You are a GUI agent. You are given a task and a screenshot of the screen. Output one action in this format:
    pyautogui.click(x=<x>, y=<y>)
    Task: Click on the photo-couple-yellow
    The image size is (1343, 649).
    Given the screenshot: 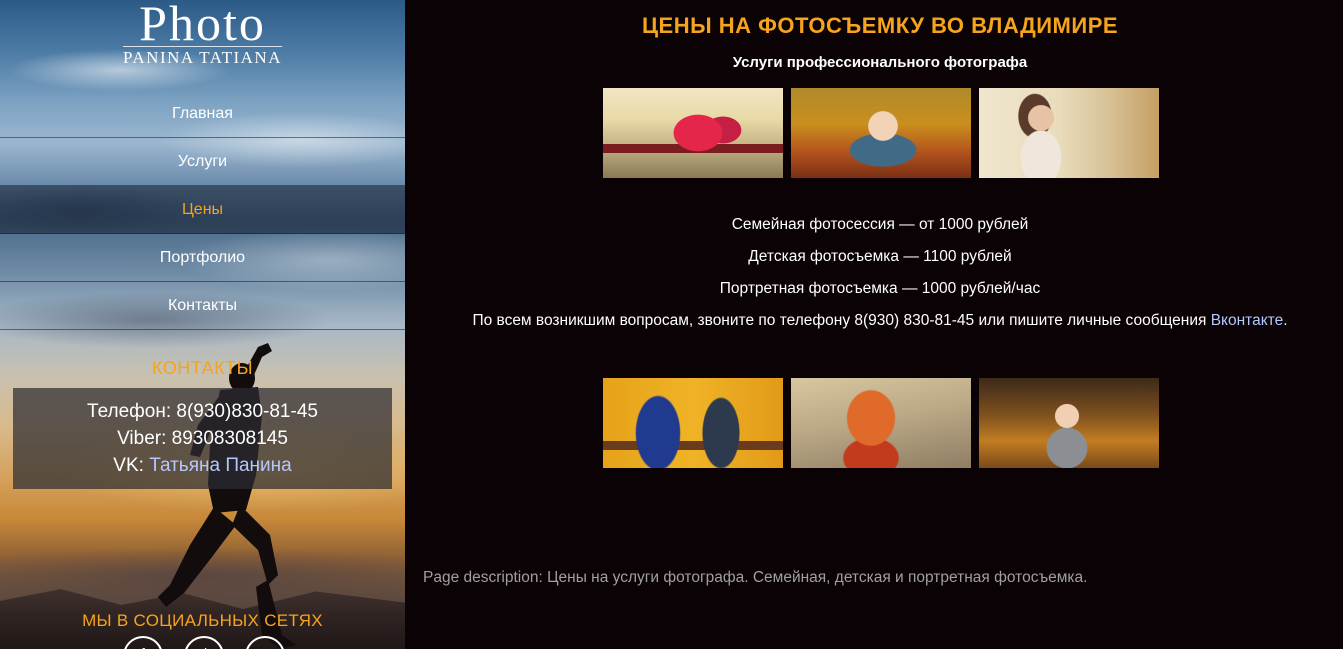 What is the action you would take?
    pyautogui.click(x=693, y=423)
    